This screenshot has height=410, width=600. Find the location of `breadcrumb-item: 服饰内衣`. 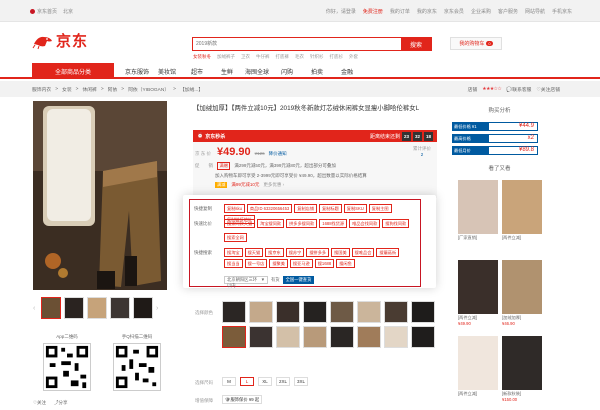

breadcrumb-item: 服饰内衣 is located at coordinates (41, 89).